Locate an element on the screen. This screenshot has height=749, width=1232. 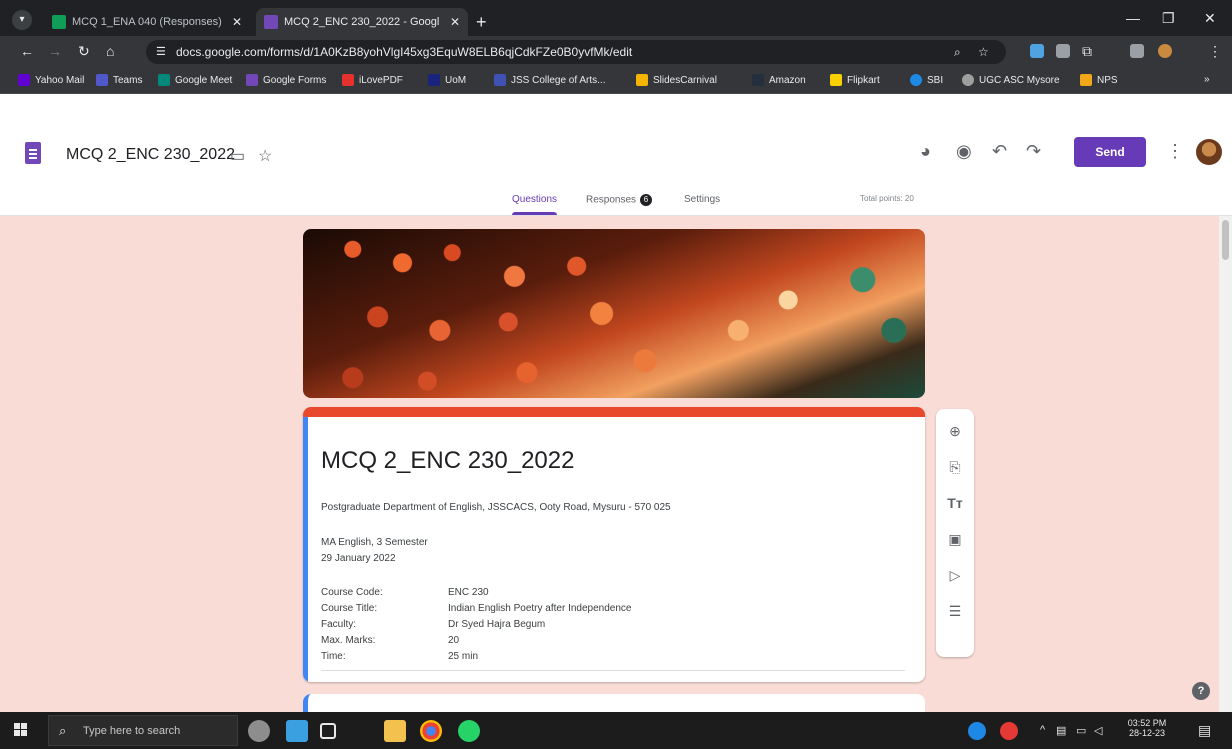
form-heading: MCQ 2_ENC 230_2022 is located at coordinates (447, 461).